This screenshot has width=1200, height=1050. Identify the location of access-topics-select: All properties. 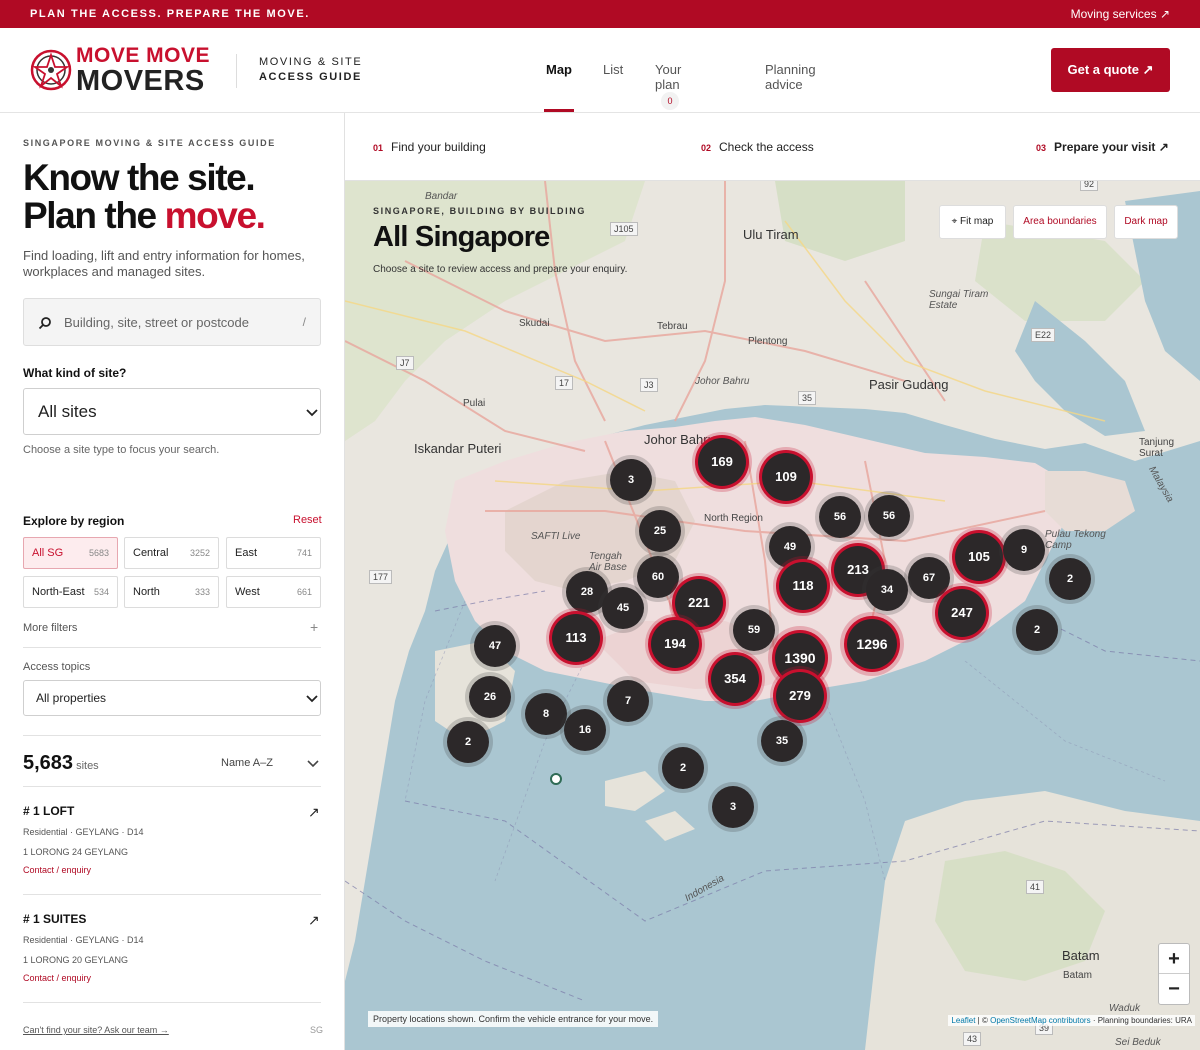
(172, 698).